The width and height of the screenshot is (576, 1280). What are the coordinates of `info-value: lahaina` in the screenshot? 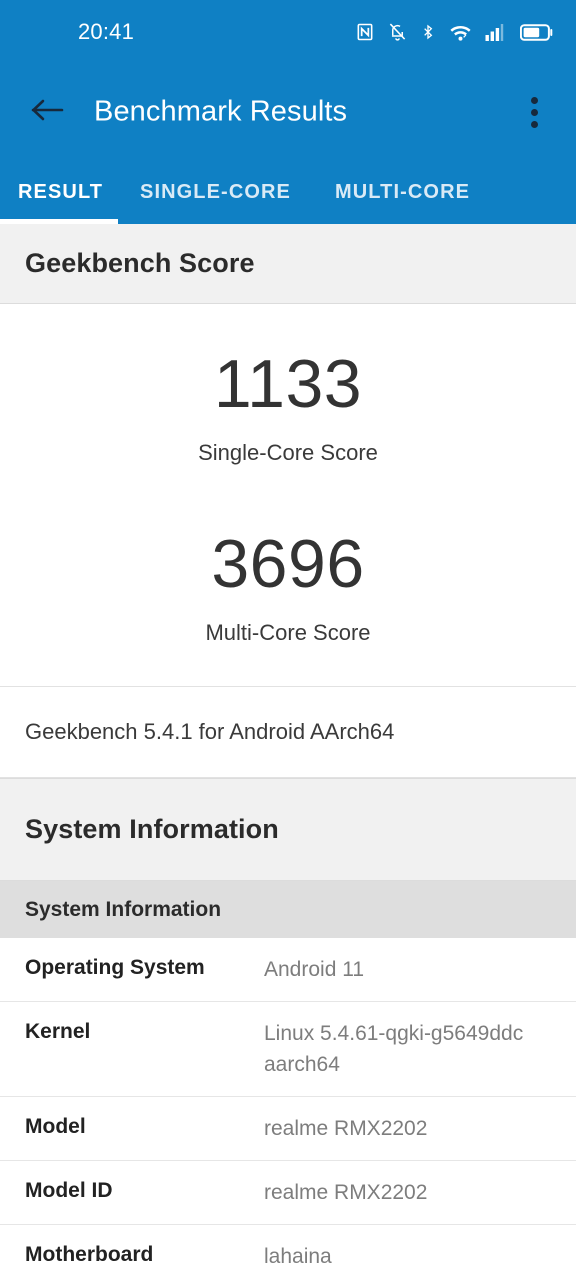 It's located at (298, 1256).